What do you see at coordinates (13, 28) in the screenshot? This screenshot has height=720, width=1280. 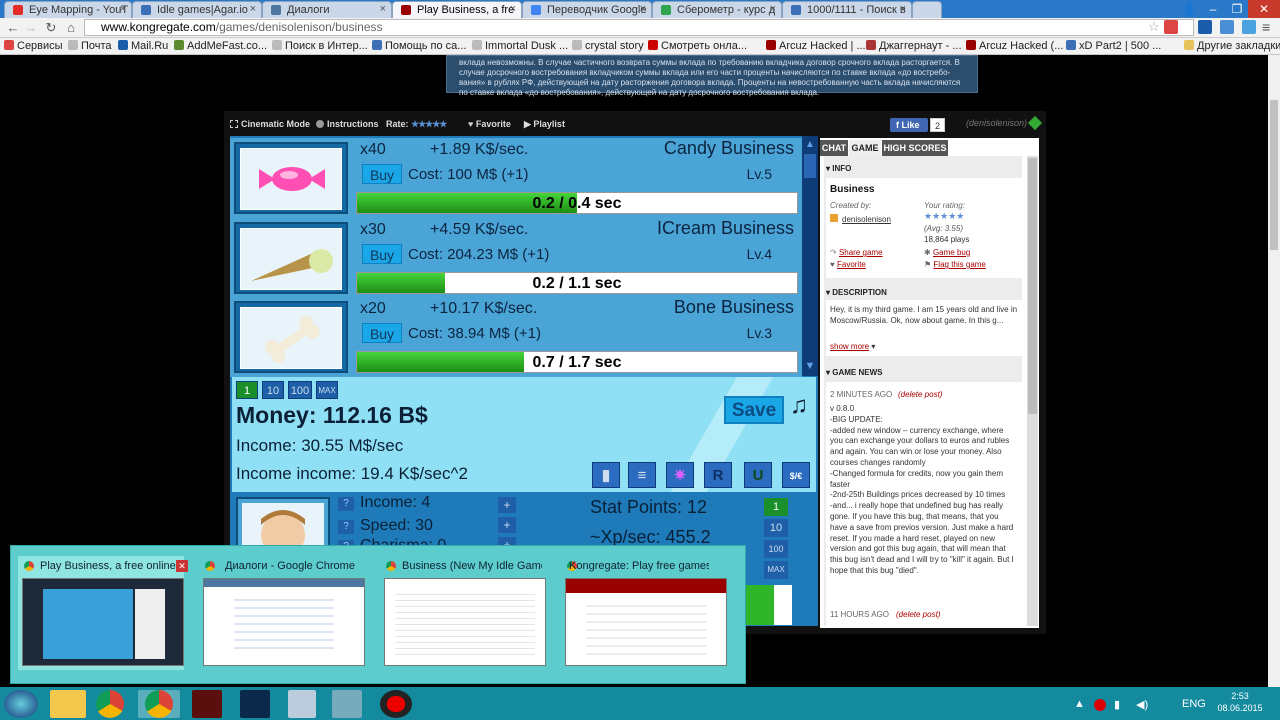 I see `back-icon: ←` at bounding box center [13, 28].